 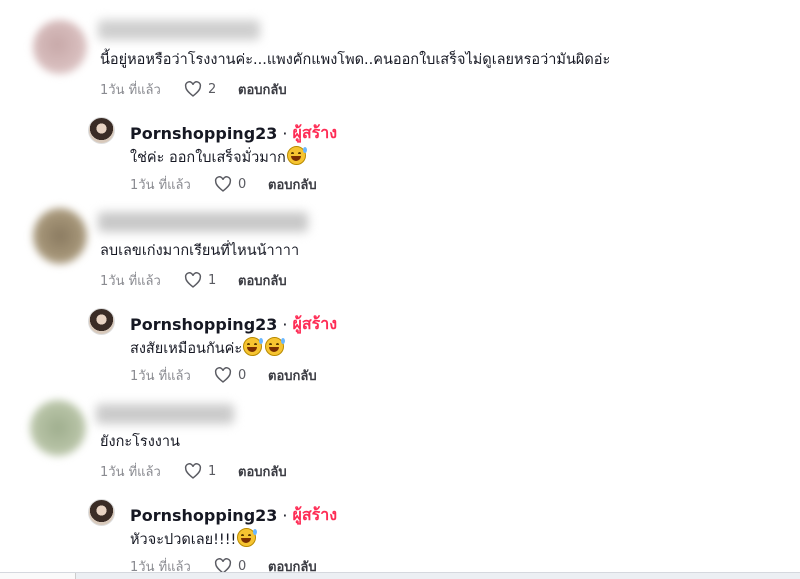 I want to click on reply-text: หัวจะปวดเลย!!!!, so click(x=183, y=540).